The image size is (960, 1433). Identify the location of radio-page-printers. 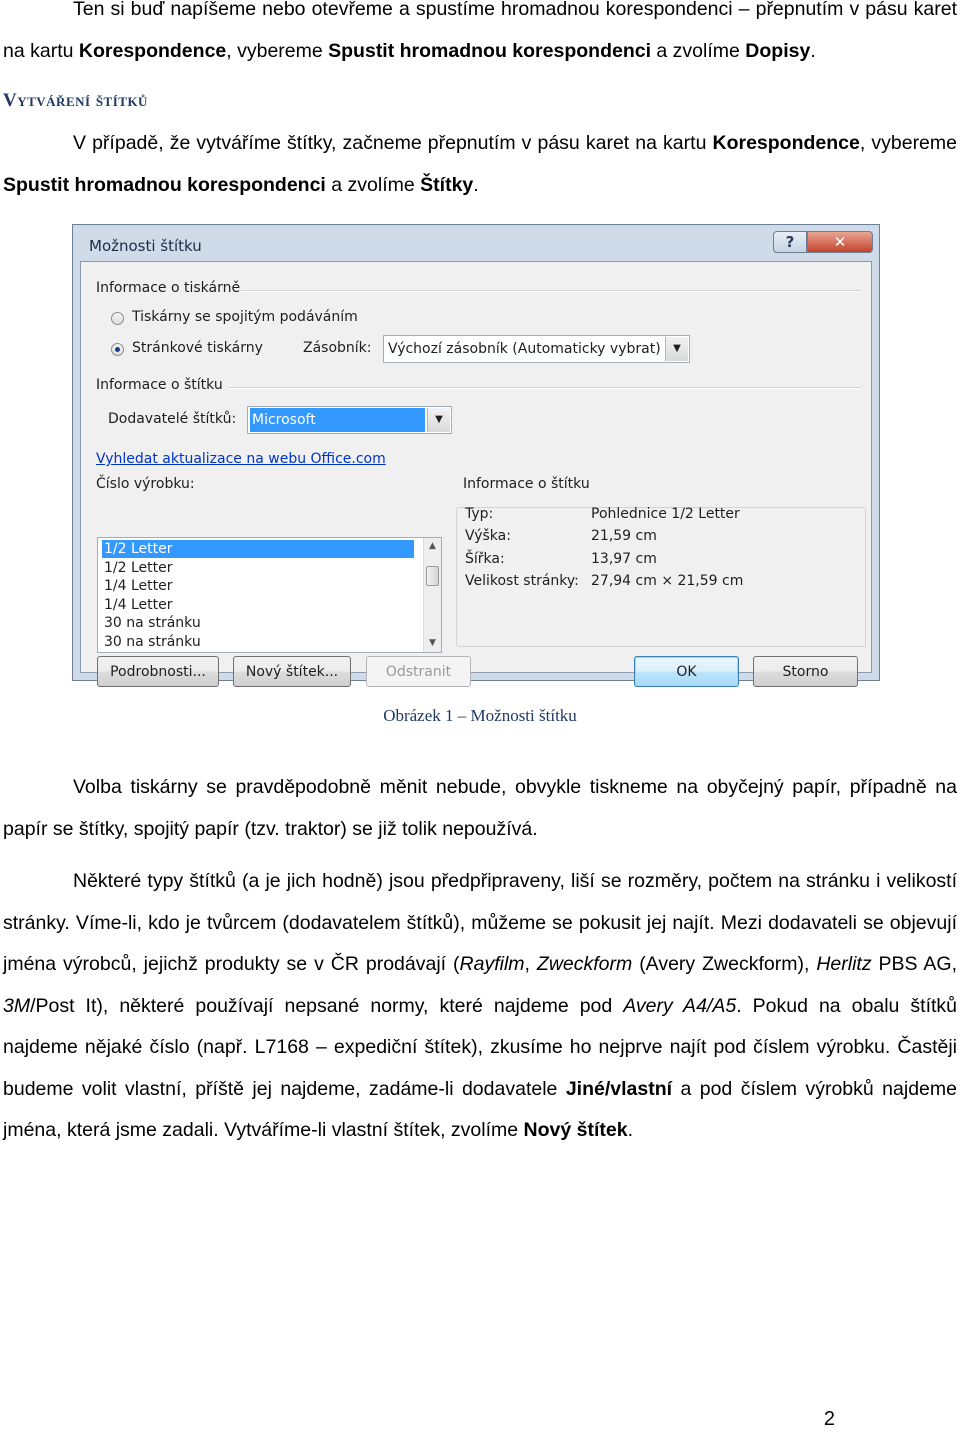
(117, 349).